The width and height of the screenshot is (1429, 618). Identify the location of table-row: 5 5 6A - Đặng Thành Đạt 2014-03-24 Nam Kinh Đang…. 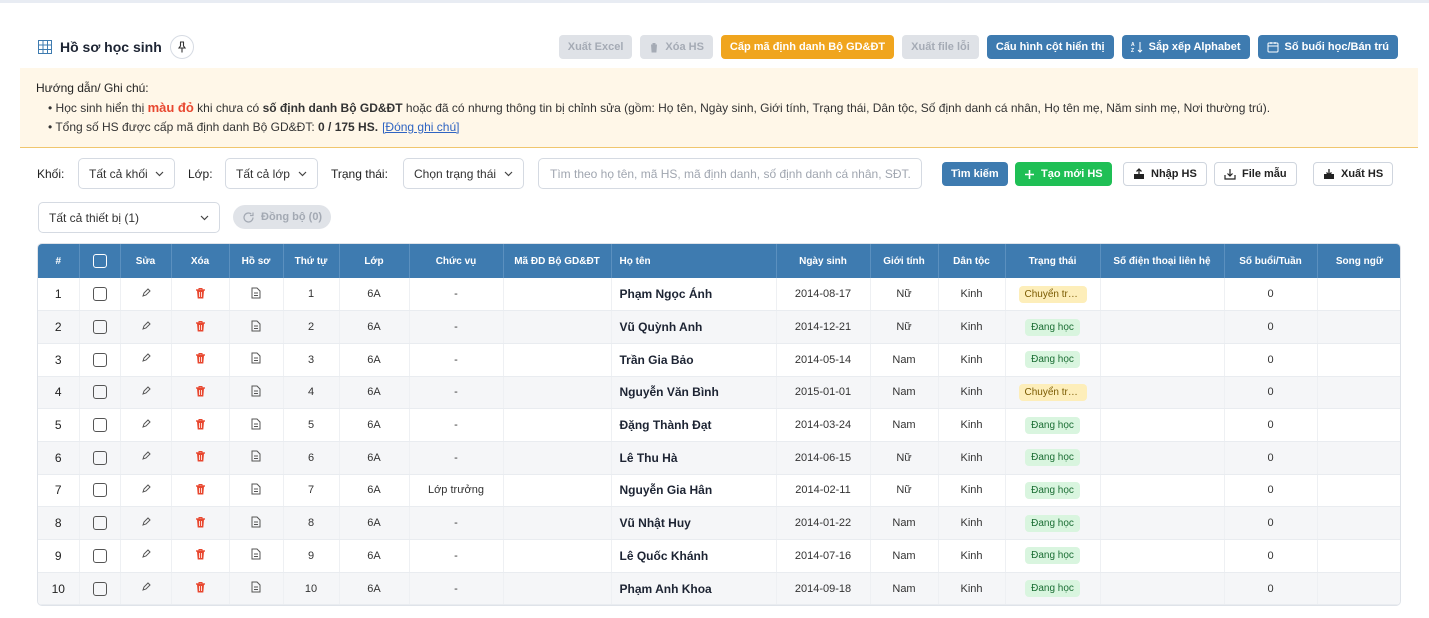
(719, 425).